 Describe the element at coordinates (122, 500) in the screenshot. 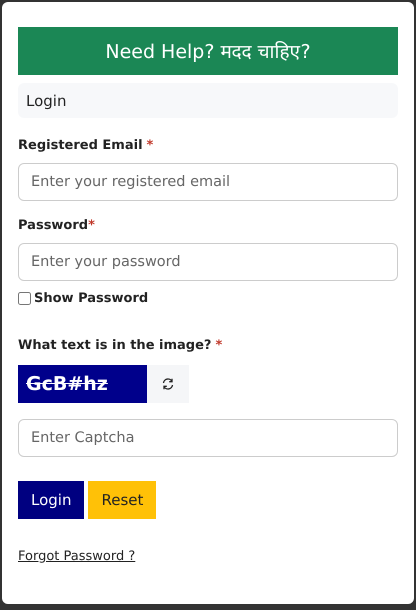

I see `reset-button: Reset` at that location.